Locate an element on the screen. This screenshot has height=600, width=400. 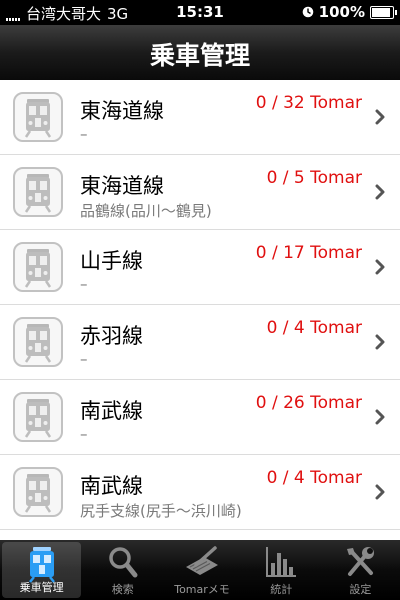
tab-statistics: 統計 is located at coordinates (281, 570).